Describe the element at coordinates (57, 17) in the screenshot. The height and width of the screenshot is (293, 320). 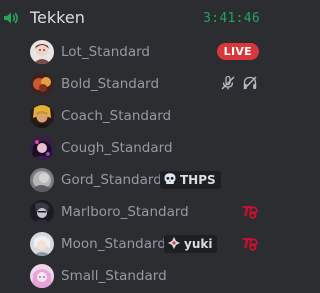
I see `channel-name: Tekken` at that location.